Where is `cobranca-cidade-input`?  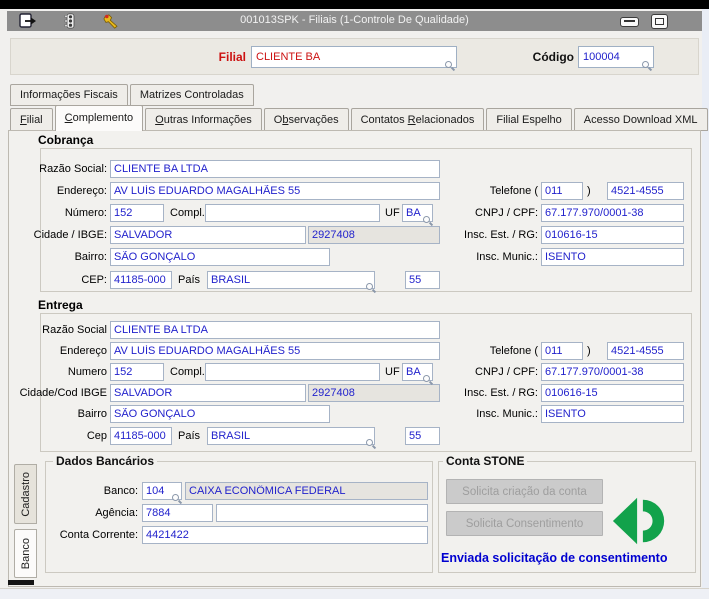 cobranca-cidade-input is located at coordinates (208, 235).